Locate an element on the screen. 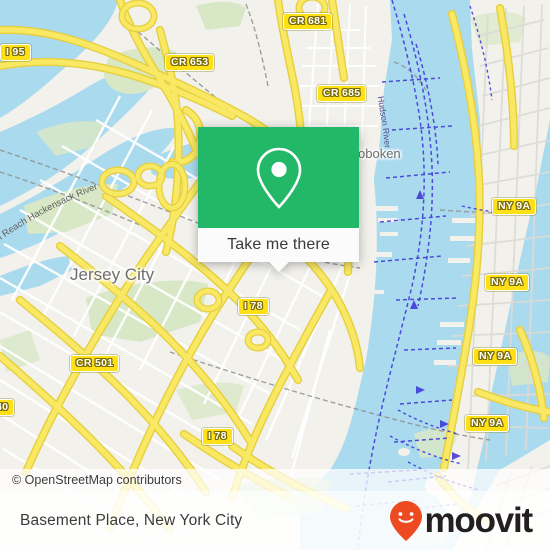 Image resolution: width=550 pixels, height=550 pixels. map-pin-icon is located at coordinates (278, 178).